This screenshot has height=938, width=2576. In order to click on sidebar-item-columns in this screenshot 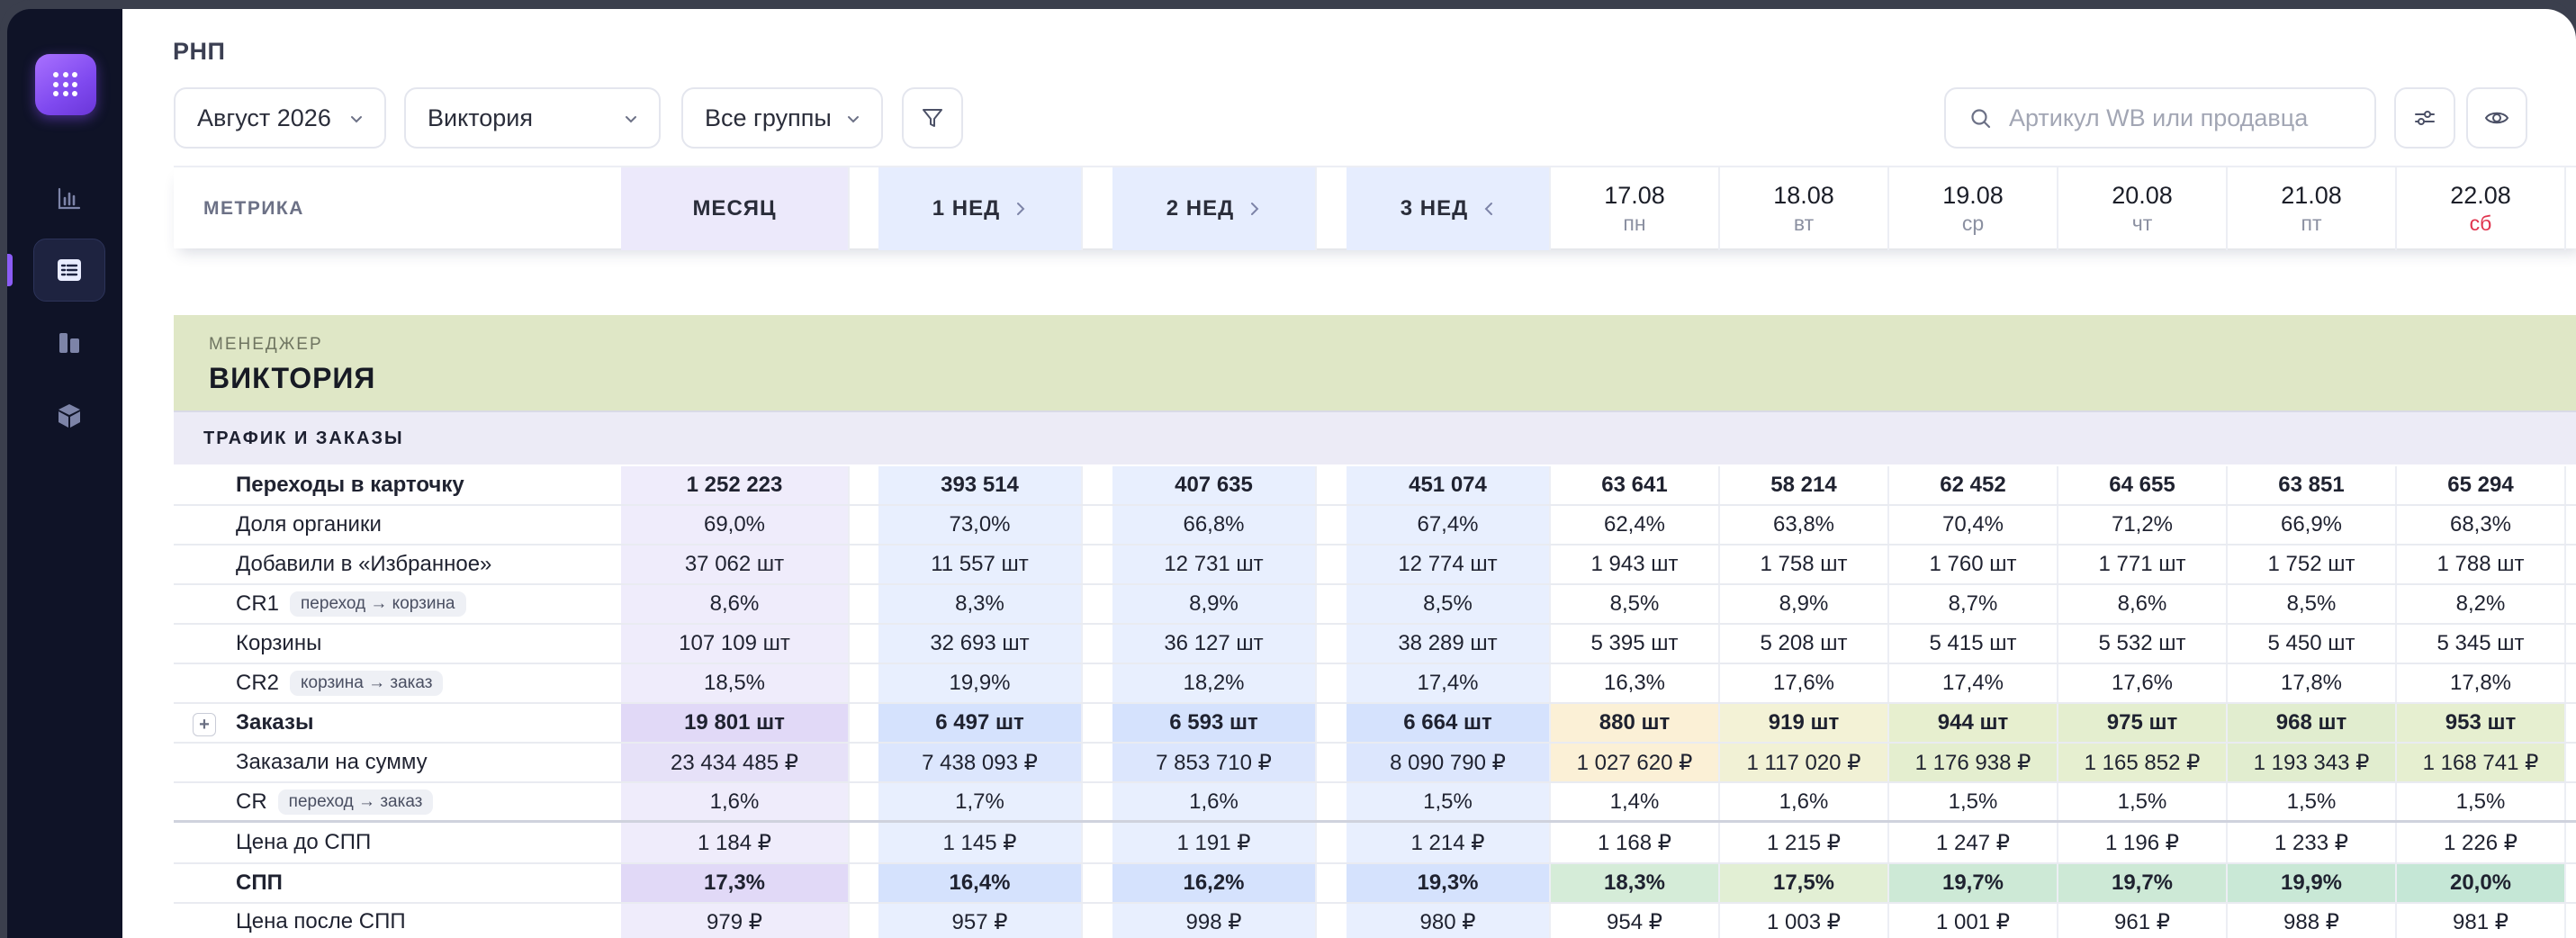, I will do `click(69, 342)`.